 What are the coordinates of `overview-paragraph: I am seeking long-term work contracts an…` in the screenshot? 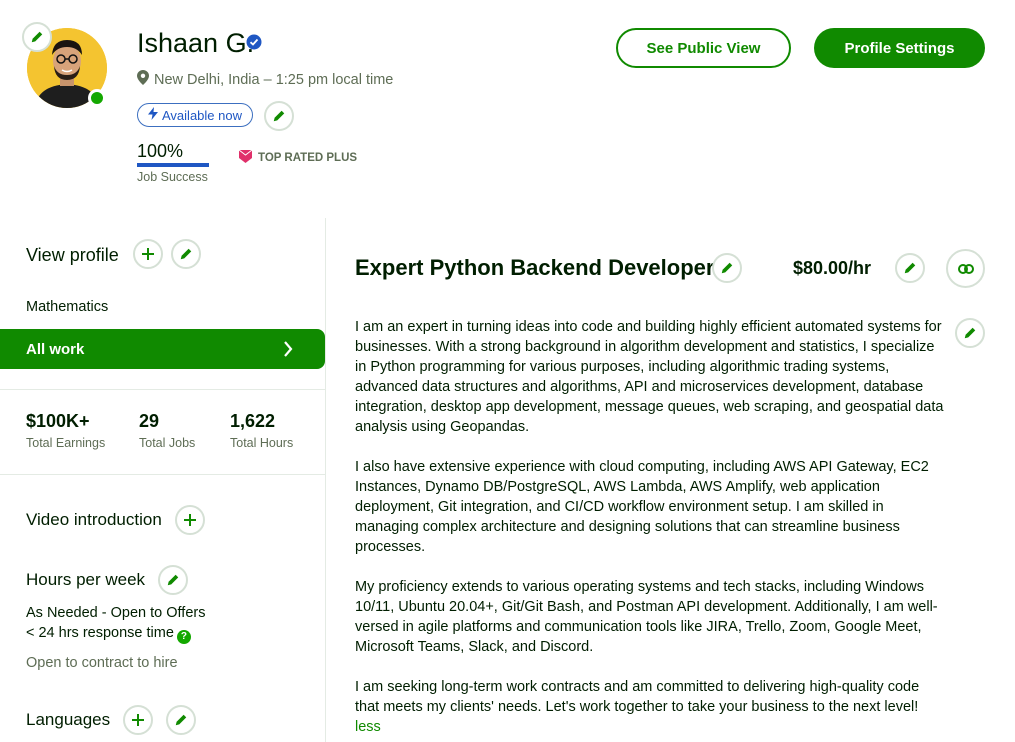 It's located at (637, 697).